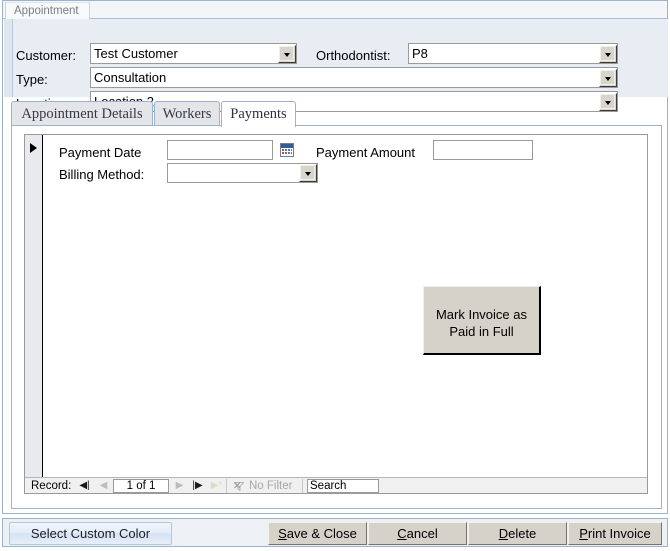  I want to click on customer-combobox: Test Customer, so click(193, 53).